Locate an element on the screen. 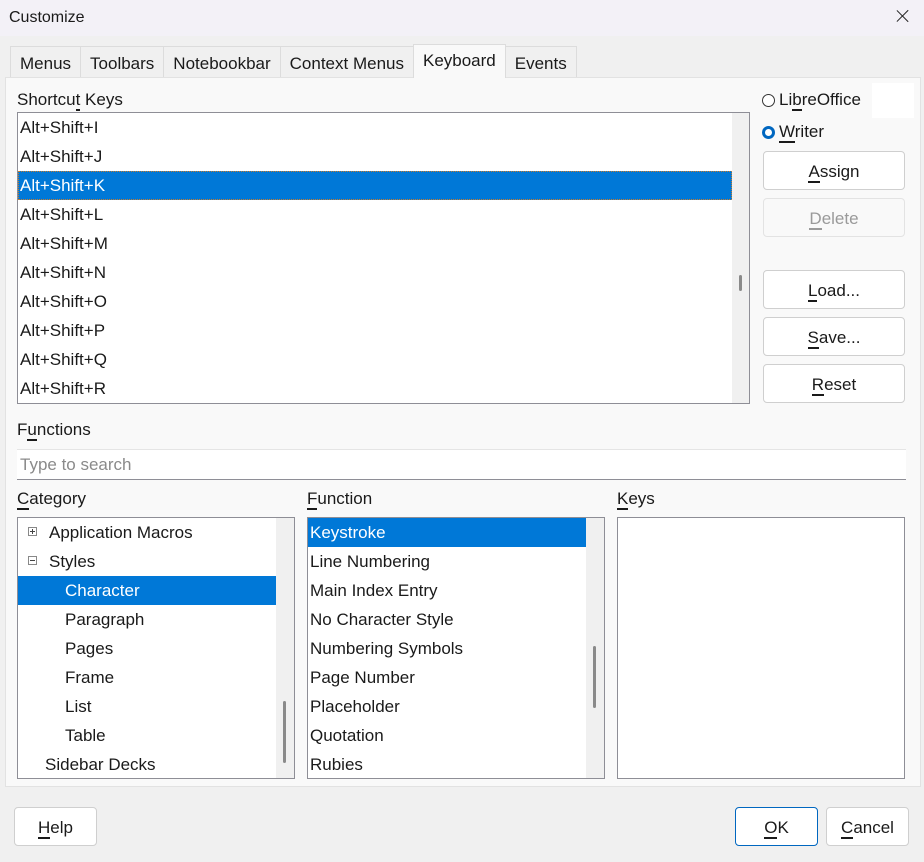  category-item: Sidebar Decks is located at coordinates (147, 764).